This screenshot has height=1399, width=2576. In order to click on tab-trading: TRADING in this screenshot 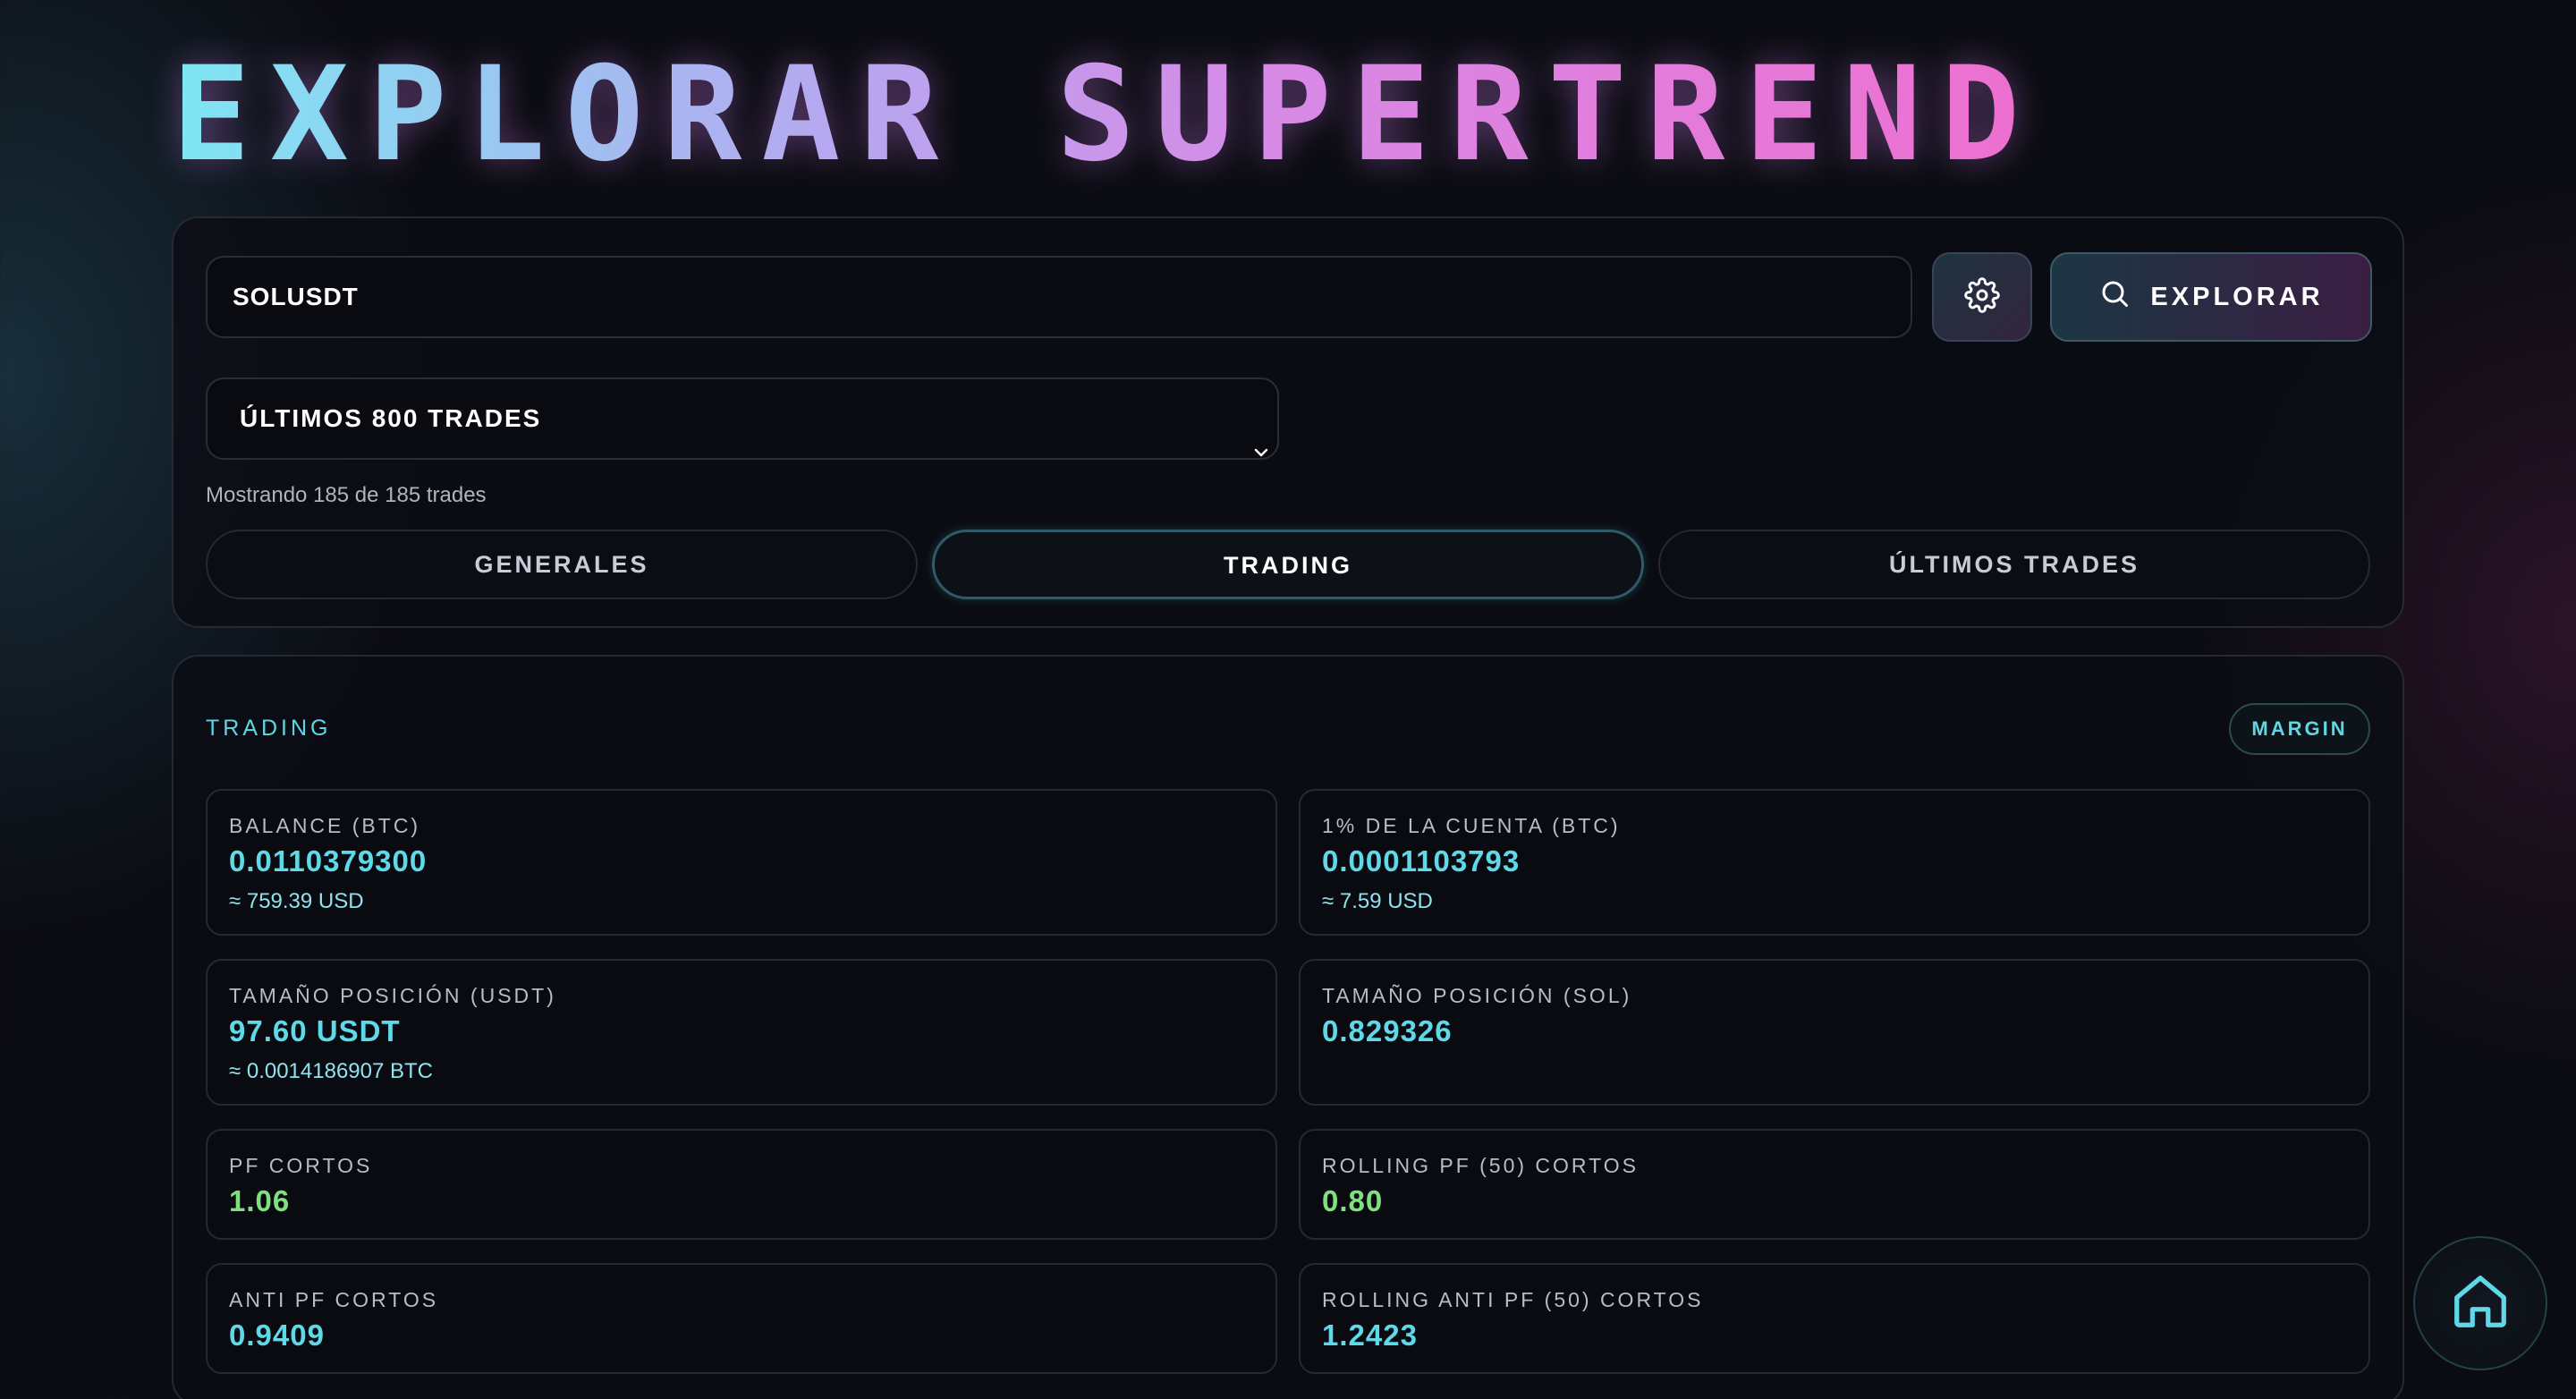, I will do `click(1288, 564)`.